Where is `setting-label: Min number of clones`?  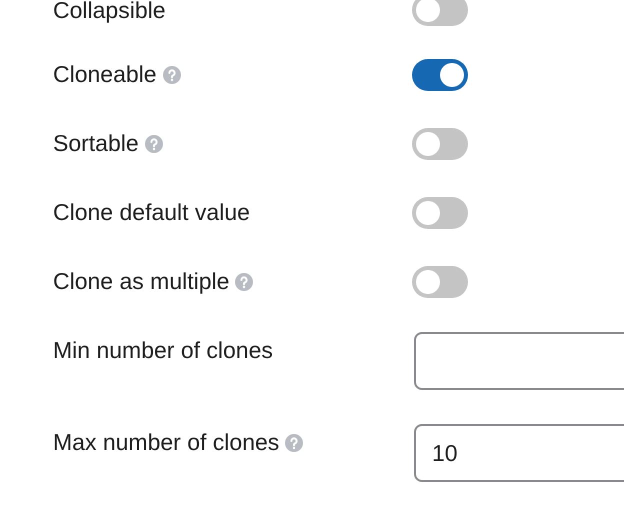 setting-label: Min number of clones is located at coordinates (163, 350).